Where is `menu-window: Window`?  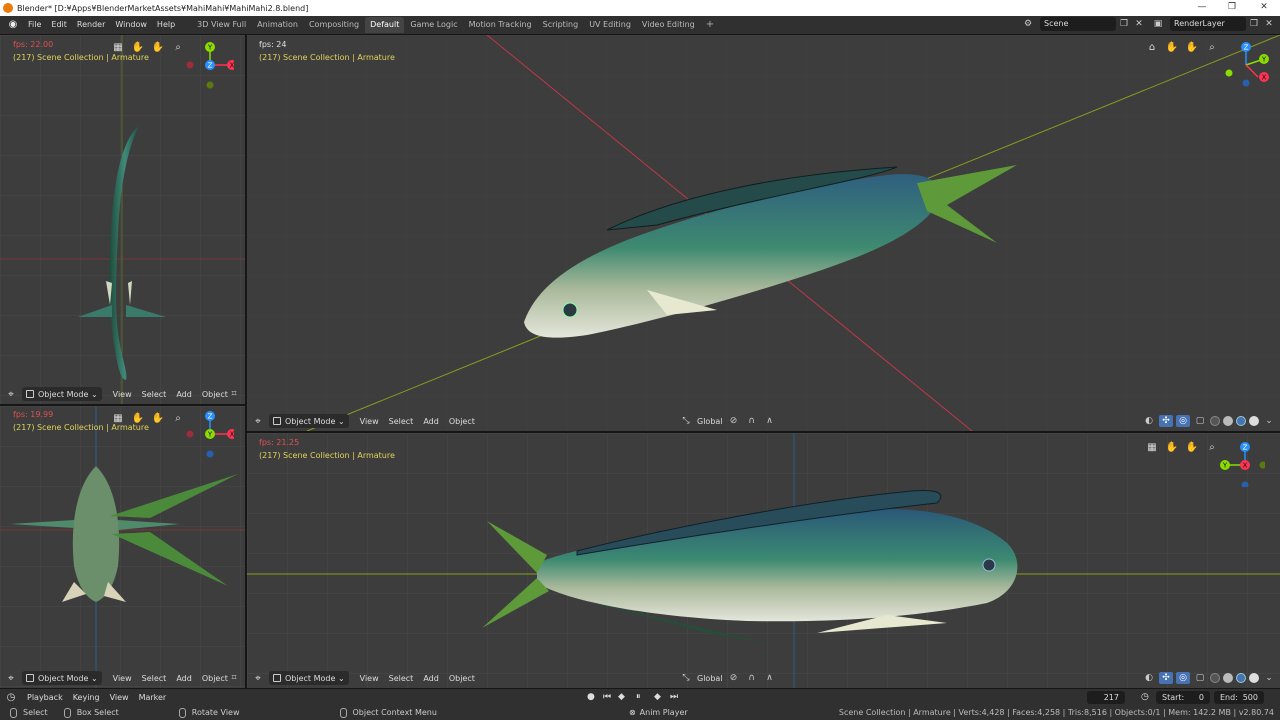 menu-window: Window is located at coordinates (131, 25).